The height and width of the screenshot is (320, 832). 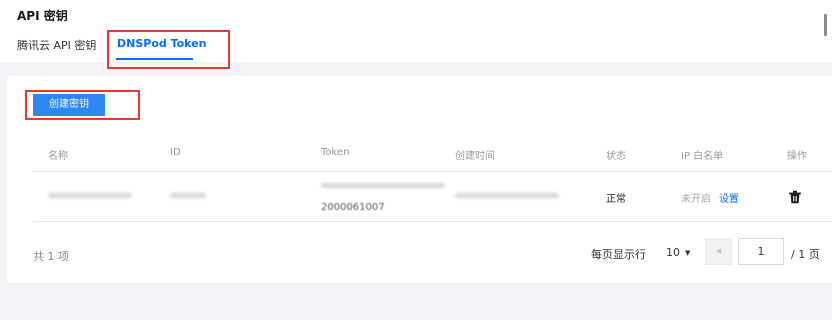 What do you see at coordinates (432, 221) in the screenshot?
I see `table-row-divider` at bounding box center [432, 221].